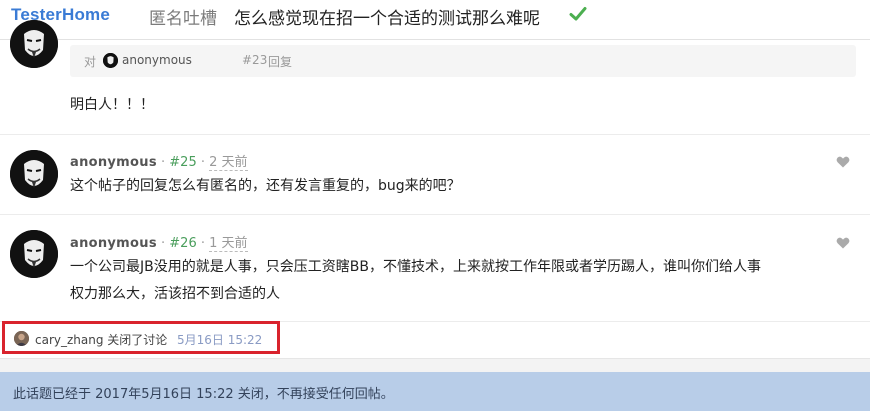 This screenshot has width=870, height=411. What do you see at coordinates (435, 365) in the screenshot?
I see `section-spacer` at bounding box center [435, 365].